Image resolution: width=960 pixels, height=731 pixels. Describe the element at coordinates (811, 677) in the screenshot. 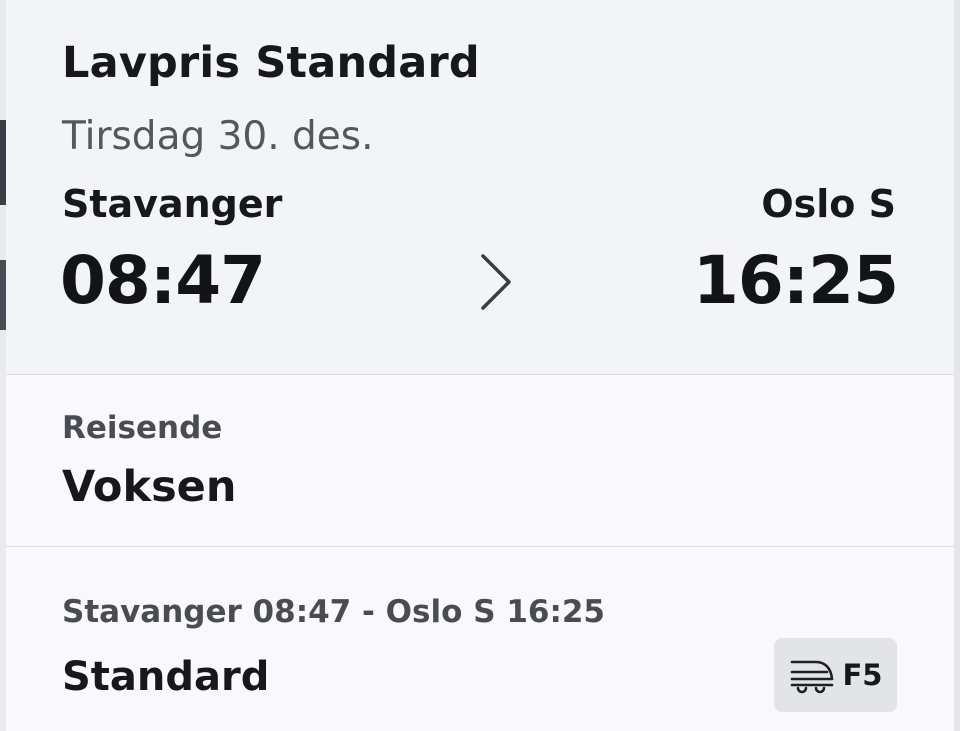

I see `train-icon` at that location.